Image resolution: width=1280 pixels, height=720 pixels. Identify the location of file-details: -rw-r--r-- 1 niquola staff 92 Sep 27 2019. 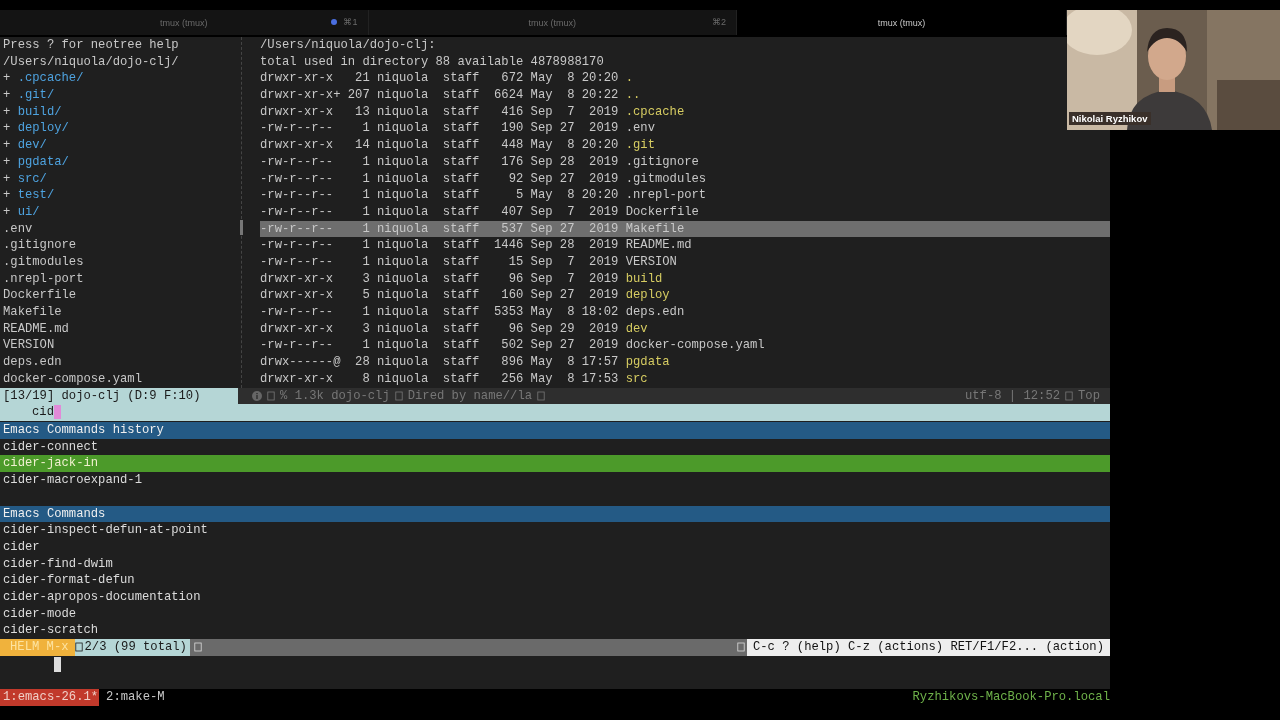
(440, 179).